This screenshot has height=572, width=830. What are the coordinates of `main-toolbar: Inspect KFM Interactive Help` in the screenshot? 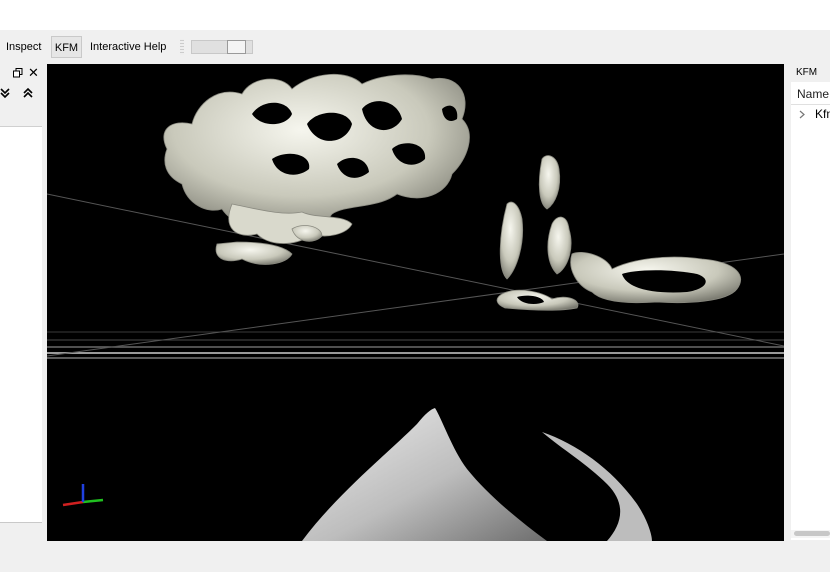 It's located at (415, 47).